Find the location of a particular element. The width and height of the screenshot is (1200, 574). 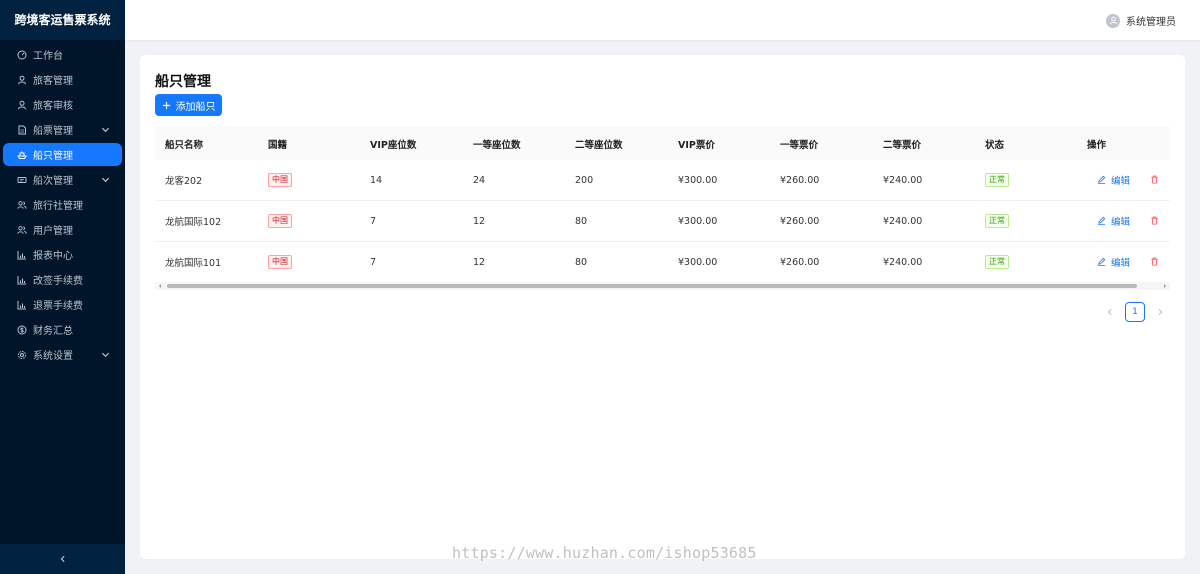

collapse-sidebar-button is located at coordinates (62, 559).